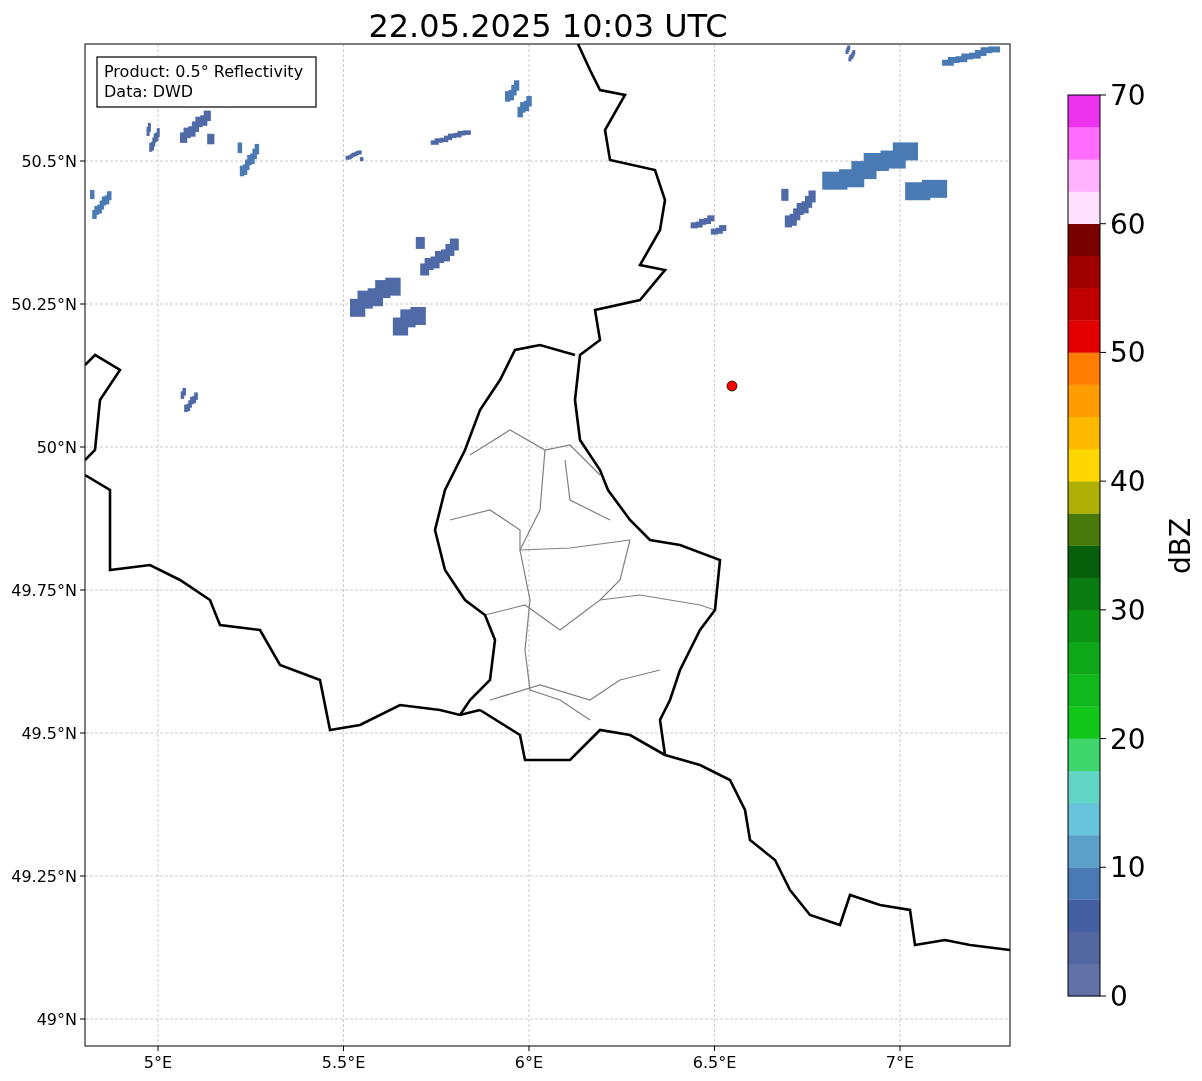  What do you see at coordinates (548, 26) in the screenshot?
I see `figure-title: 22.05.2025 10:03 UTC` at bounding box center [548, 26].